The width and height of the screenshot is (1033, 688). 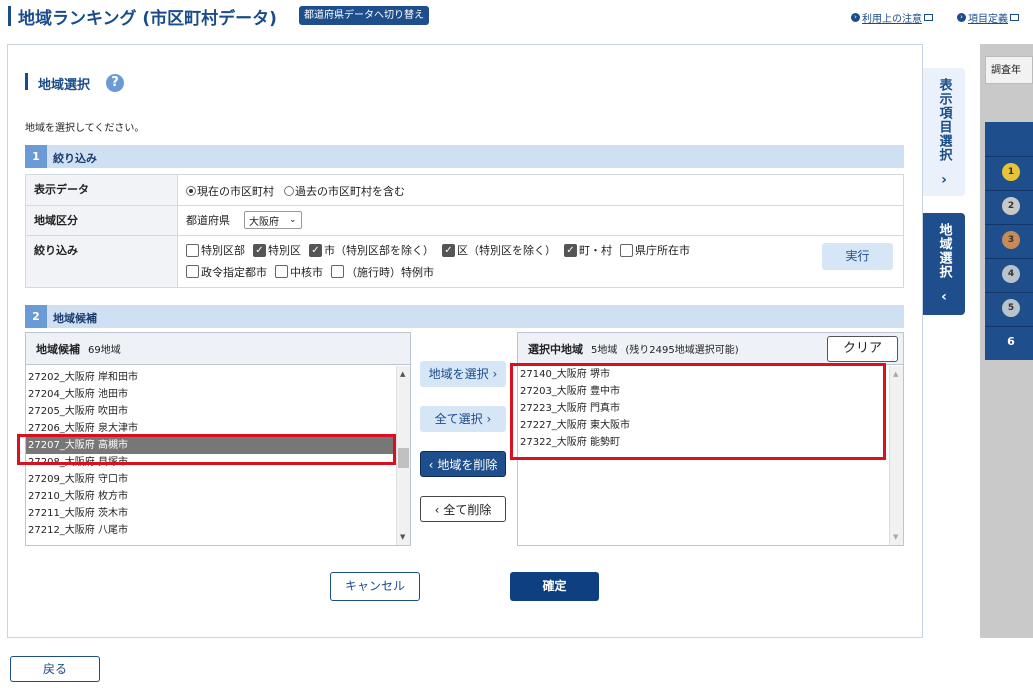 I want to click on step2-header: 2 地域候補, so click(x=464, y=316).